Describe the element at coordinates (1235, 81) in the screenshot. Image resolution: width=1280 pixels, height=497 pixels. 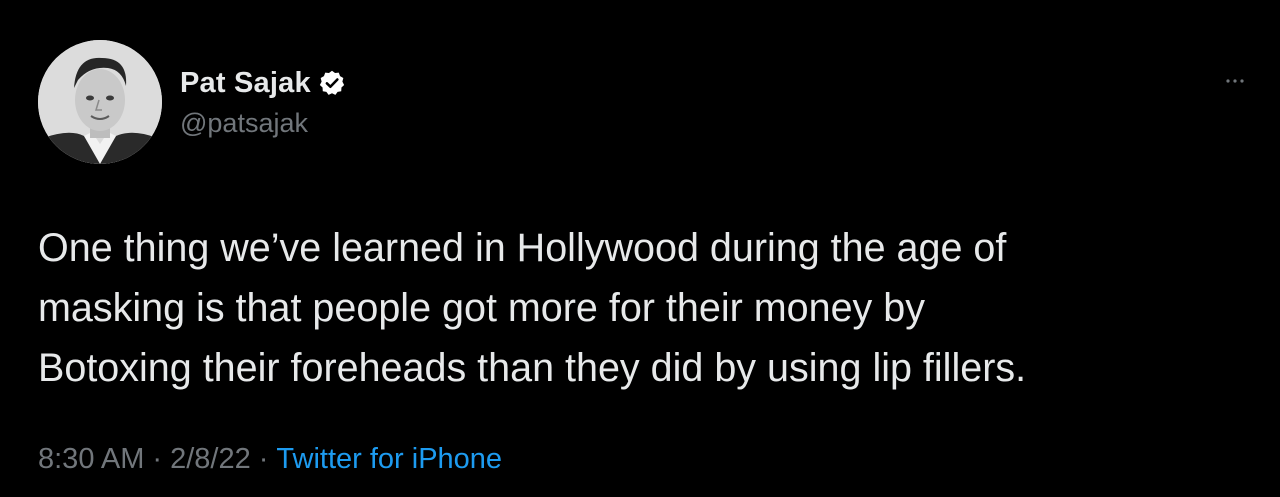
I see `more-horizontal-icon` at that location.